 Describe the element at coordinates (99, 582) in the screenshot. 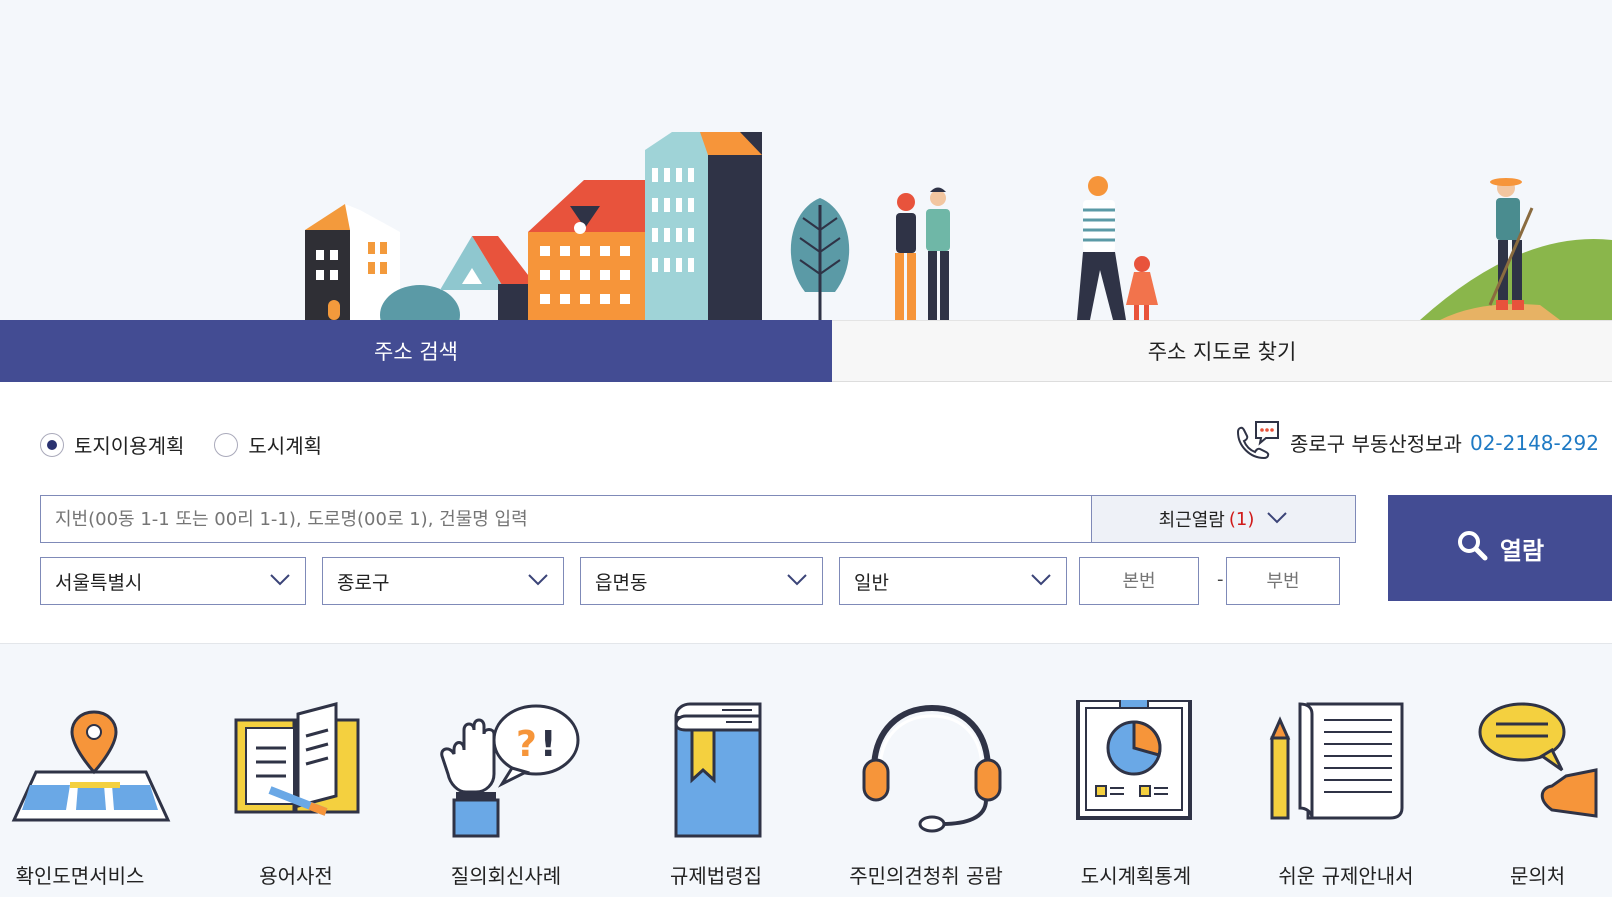

I see `city-select-value: 서울특별시` at that location.